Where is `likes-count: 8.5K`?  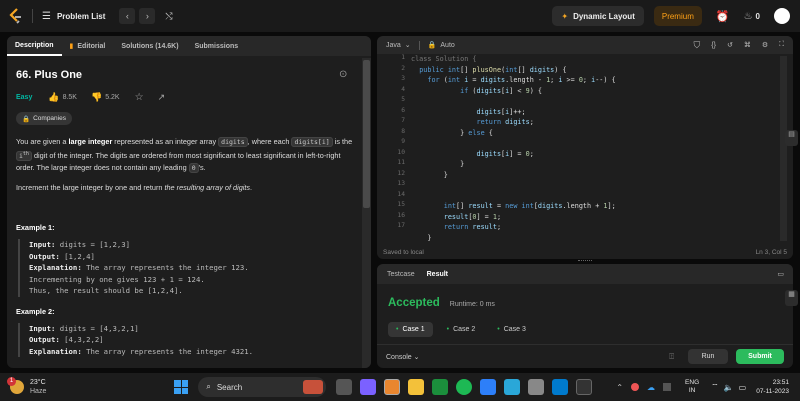 likes-count: 8.5K is located at coordinates (69, 97).